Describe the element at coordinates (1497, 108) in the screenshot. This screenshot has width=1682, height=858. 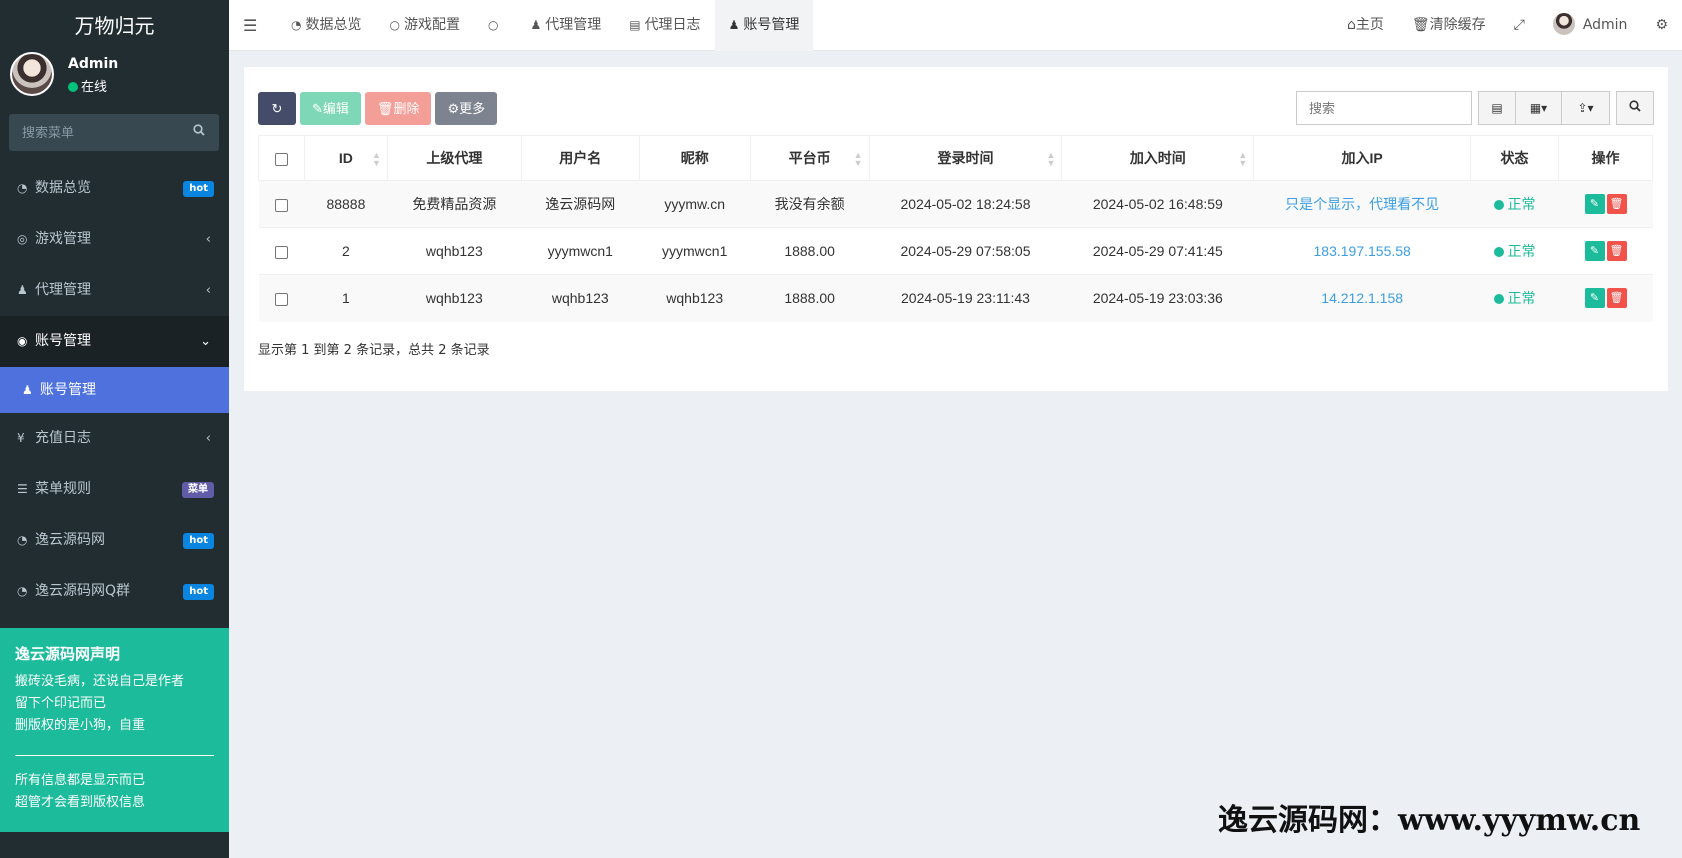
I see `toggle-view-button: ▤` at that location.